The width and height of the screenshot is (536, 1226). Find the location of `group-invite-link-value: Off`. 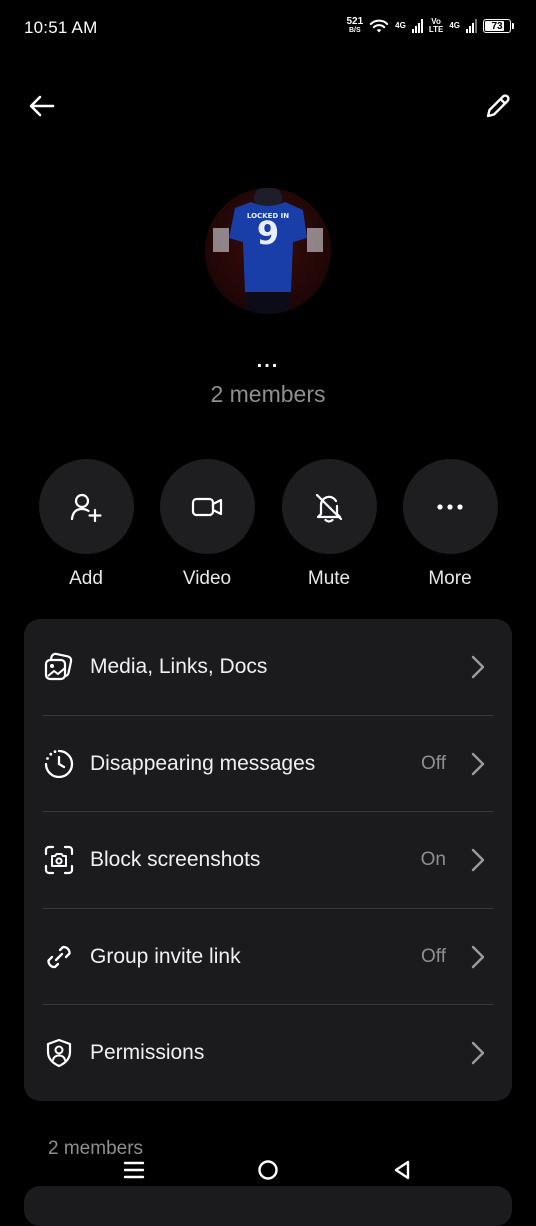

group-invite-link-value: Off is located at coordinates (433, 956).